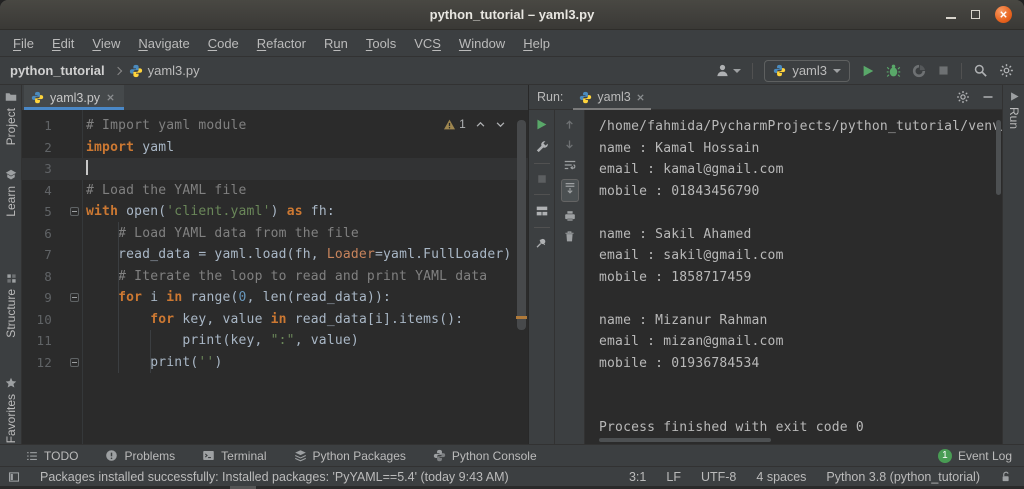  What do you see at coordinates (570, 165) in the screenshot?
I see `soft-wrap-icon` at bounding box center [570, 165].